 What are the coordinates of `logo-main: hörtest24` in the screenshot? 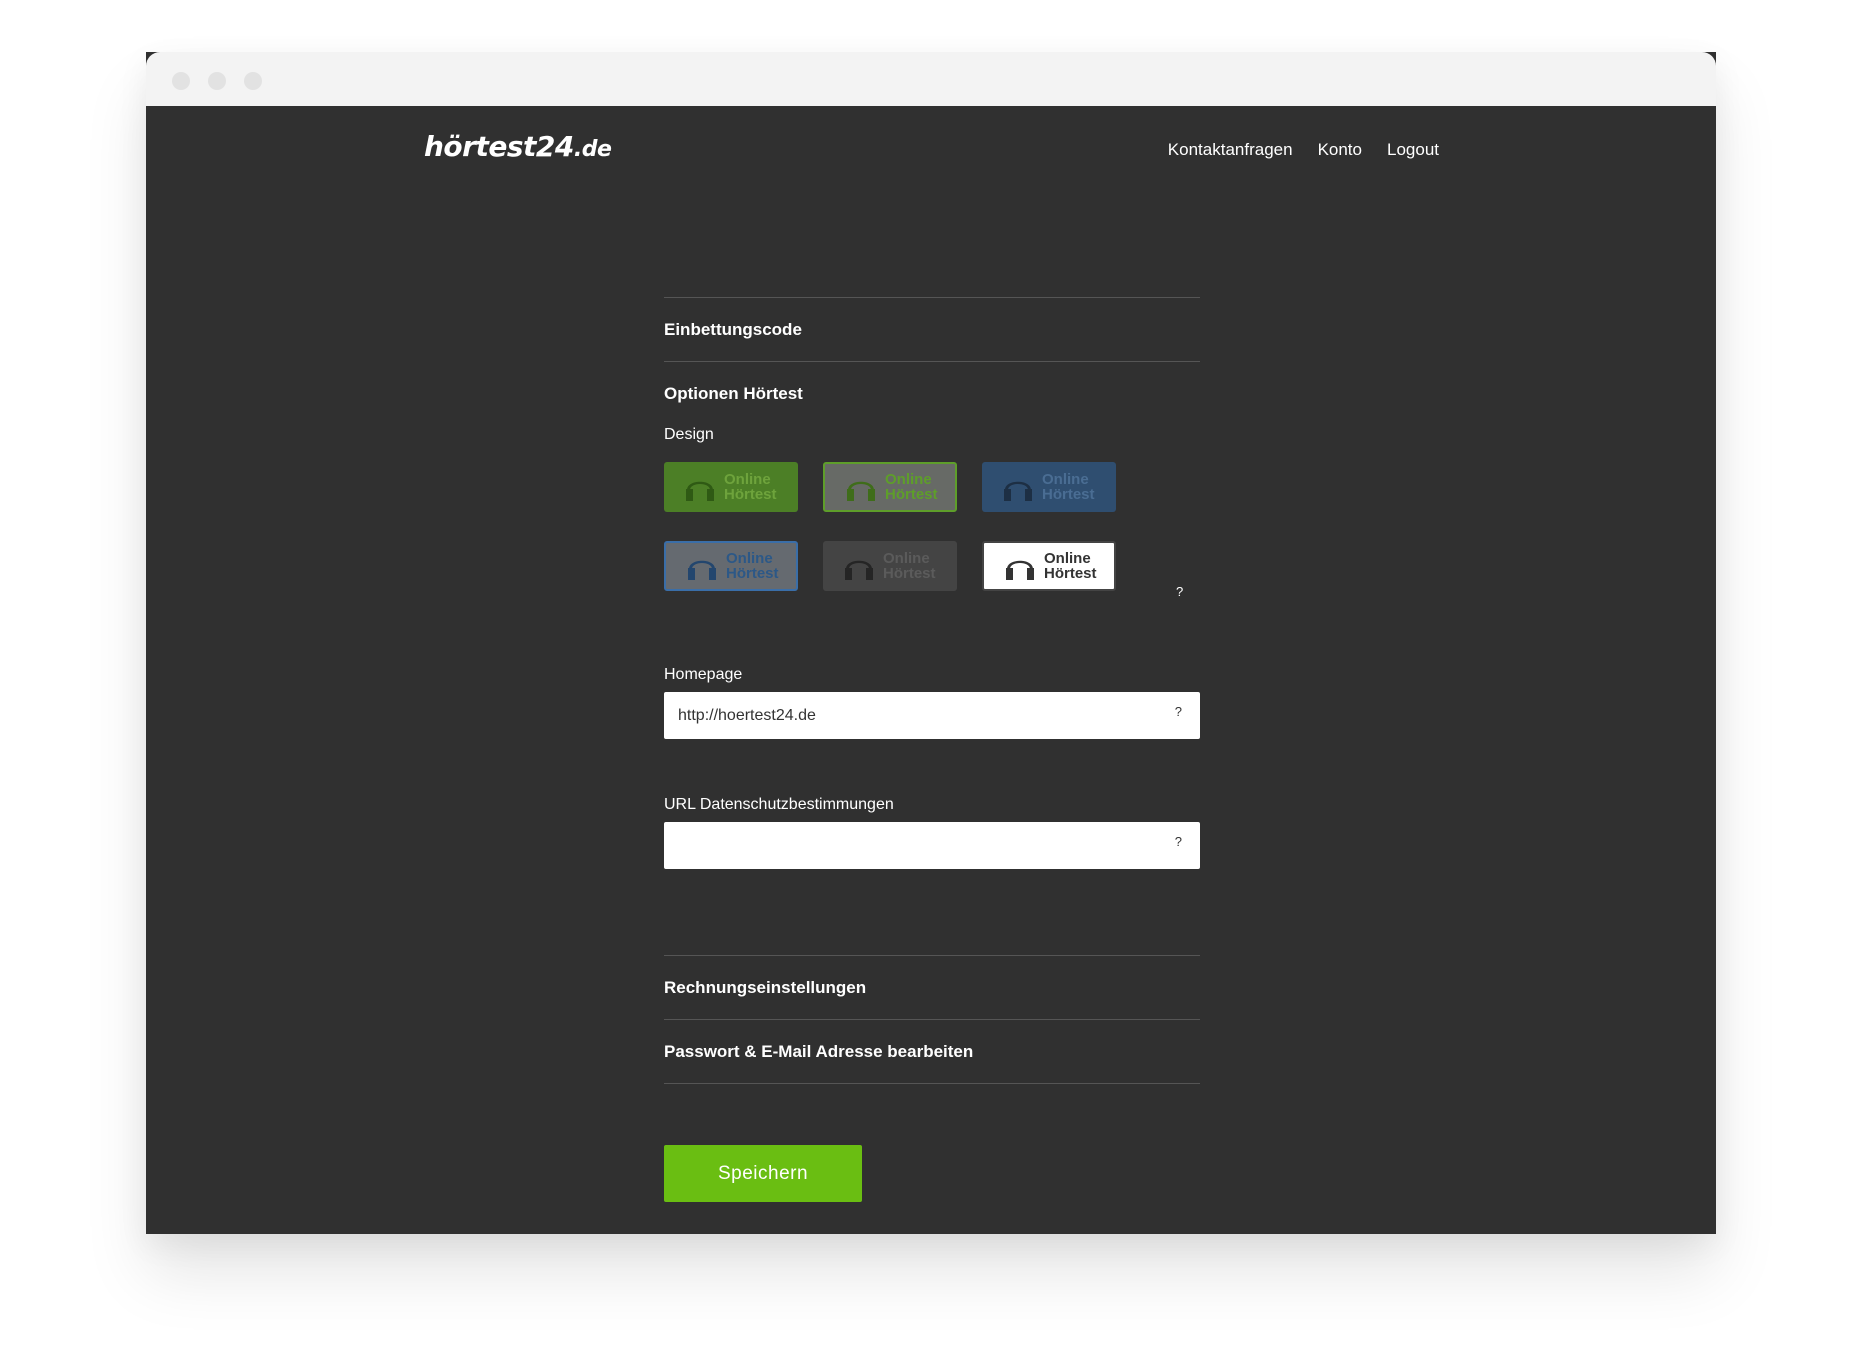 It's located at (499, 146).